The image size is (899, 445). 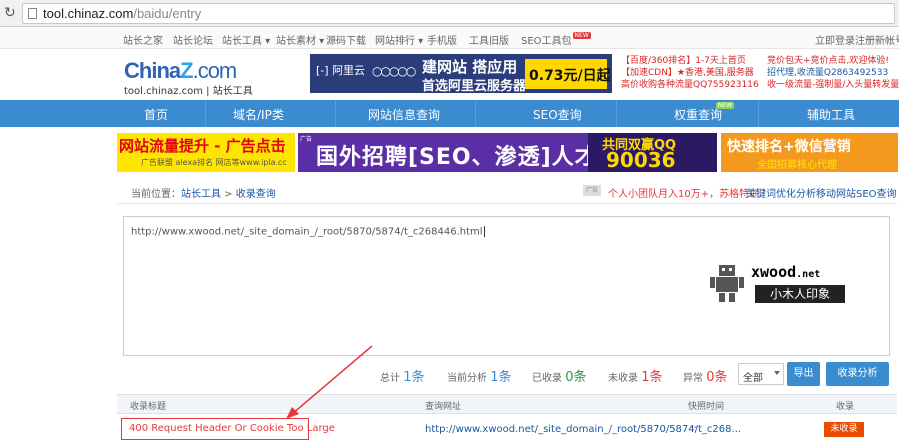 I want to click on watermark-brand: xwood.net, so click(x=786, y=272).